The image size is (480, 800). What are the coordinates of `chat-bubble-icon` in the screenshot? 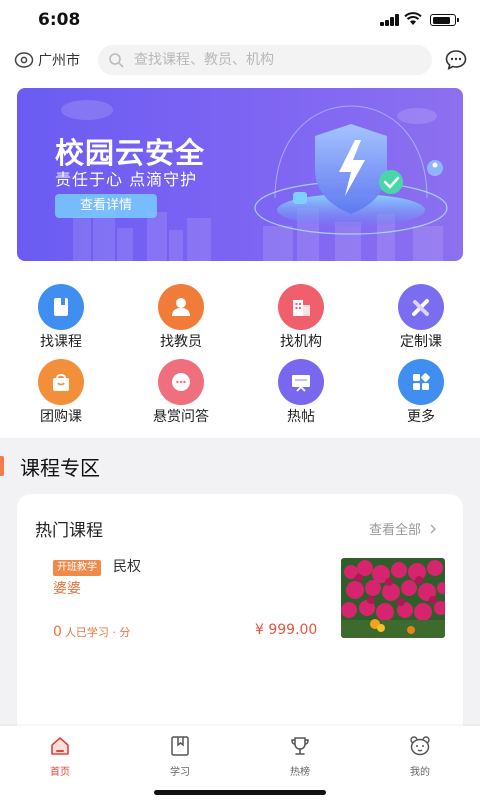 It's located at (181, 382).